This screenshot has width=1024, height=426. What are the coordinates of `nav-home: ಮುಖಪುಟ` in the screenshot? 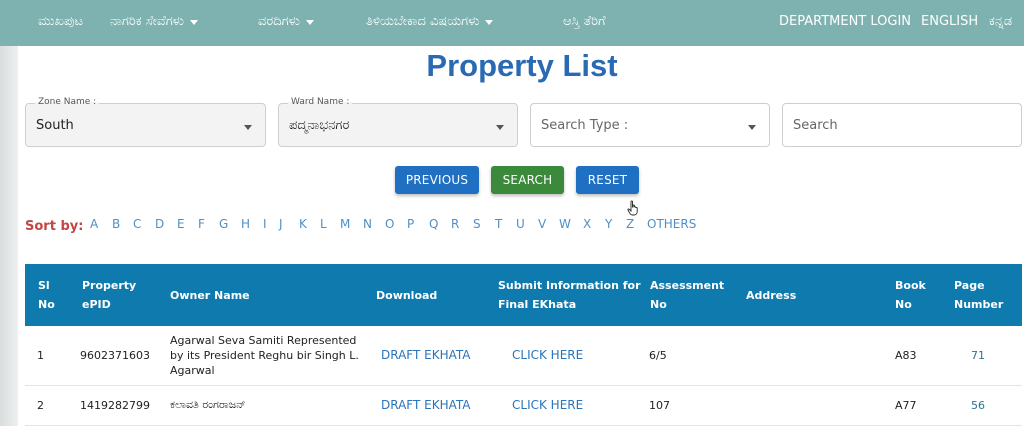 It's located at (60, 21).